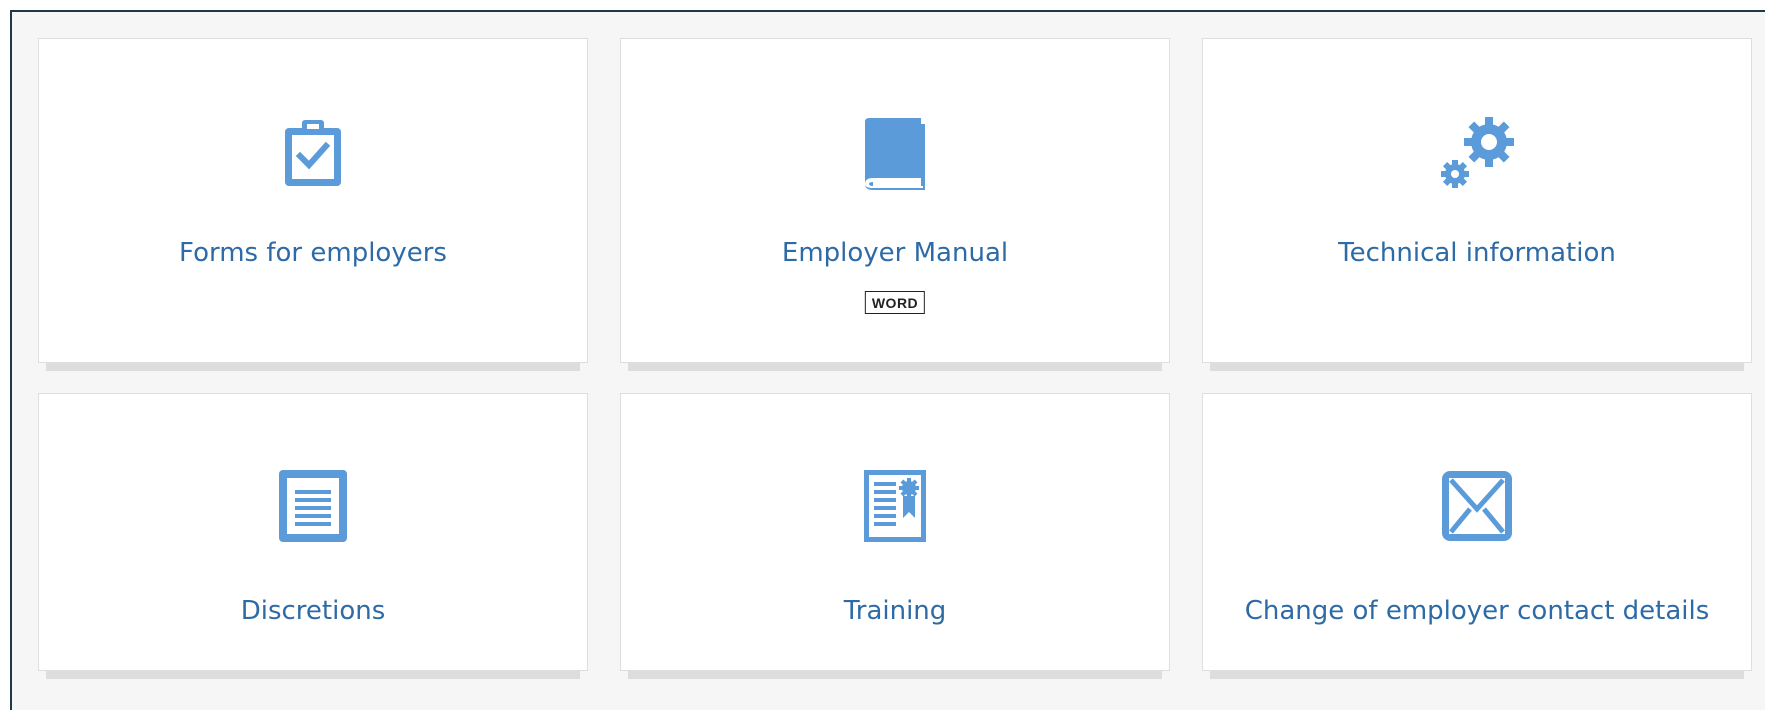 The image size is (1765, 718). What do you see at coordinates (313, 154) in the screenshot?
I see `clipboard-check-icon` at bounding box center [313, 154].